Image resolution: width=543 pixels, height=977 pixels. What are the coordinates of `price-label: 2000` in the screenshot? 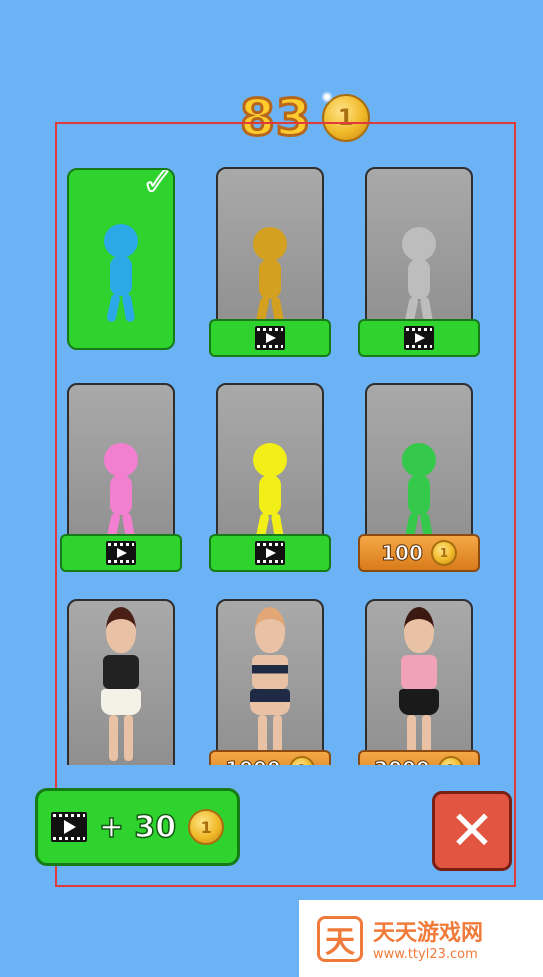 It's located at (402, 761).